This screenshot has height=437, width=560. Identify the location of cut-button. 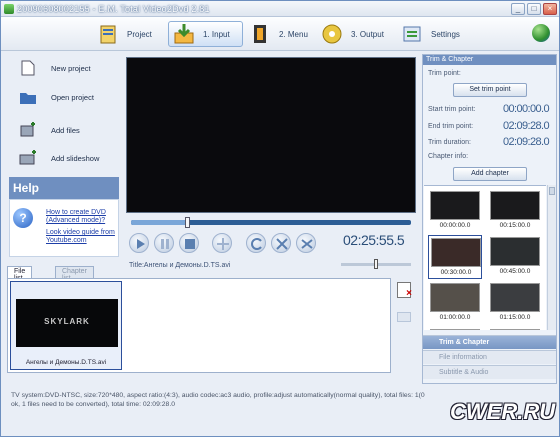
(281, 243).